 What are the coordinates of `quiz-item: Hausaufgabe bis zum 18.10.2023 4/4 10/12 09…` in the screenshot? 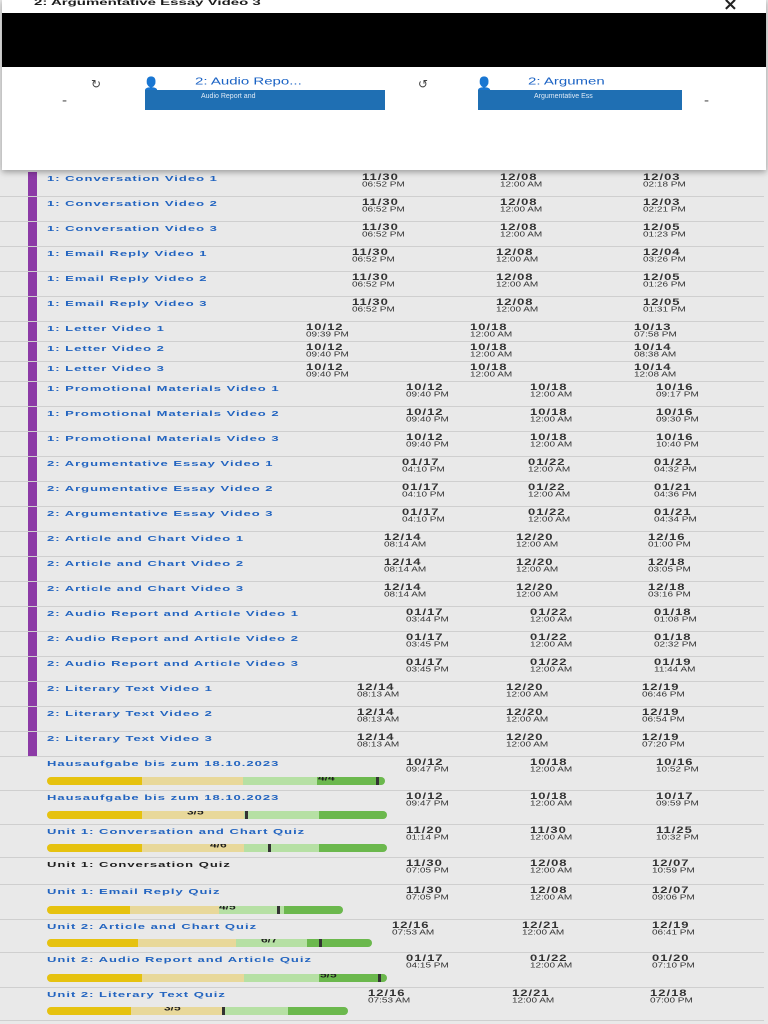 It's located at (382, 774).